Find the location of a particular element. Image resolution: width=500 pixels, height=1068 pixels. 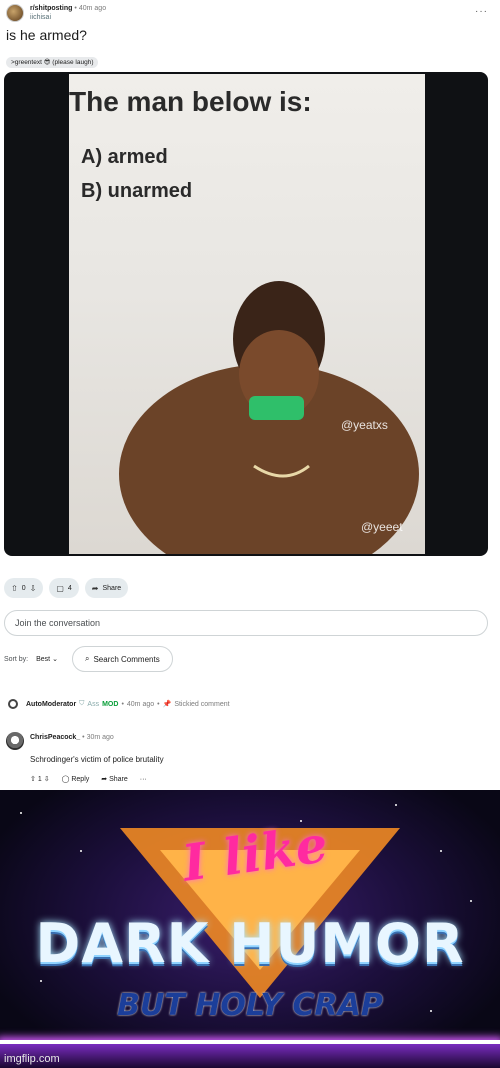

post-flair: >greentext 😎 (please laugh) is located at coordinates (52, 62).